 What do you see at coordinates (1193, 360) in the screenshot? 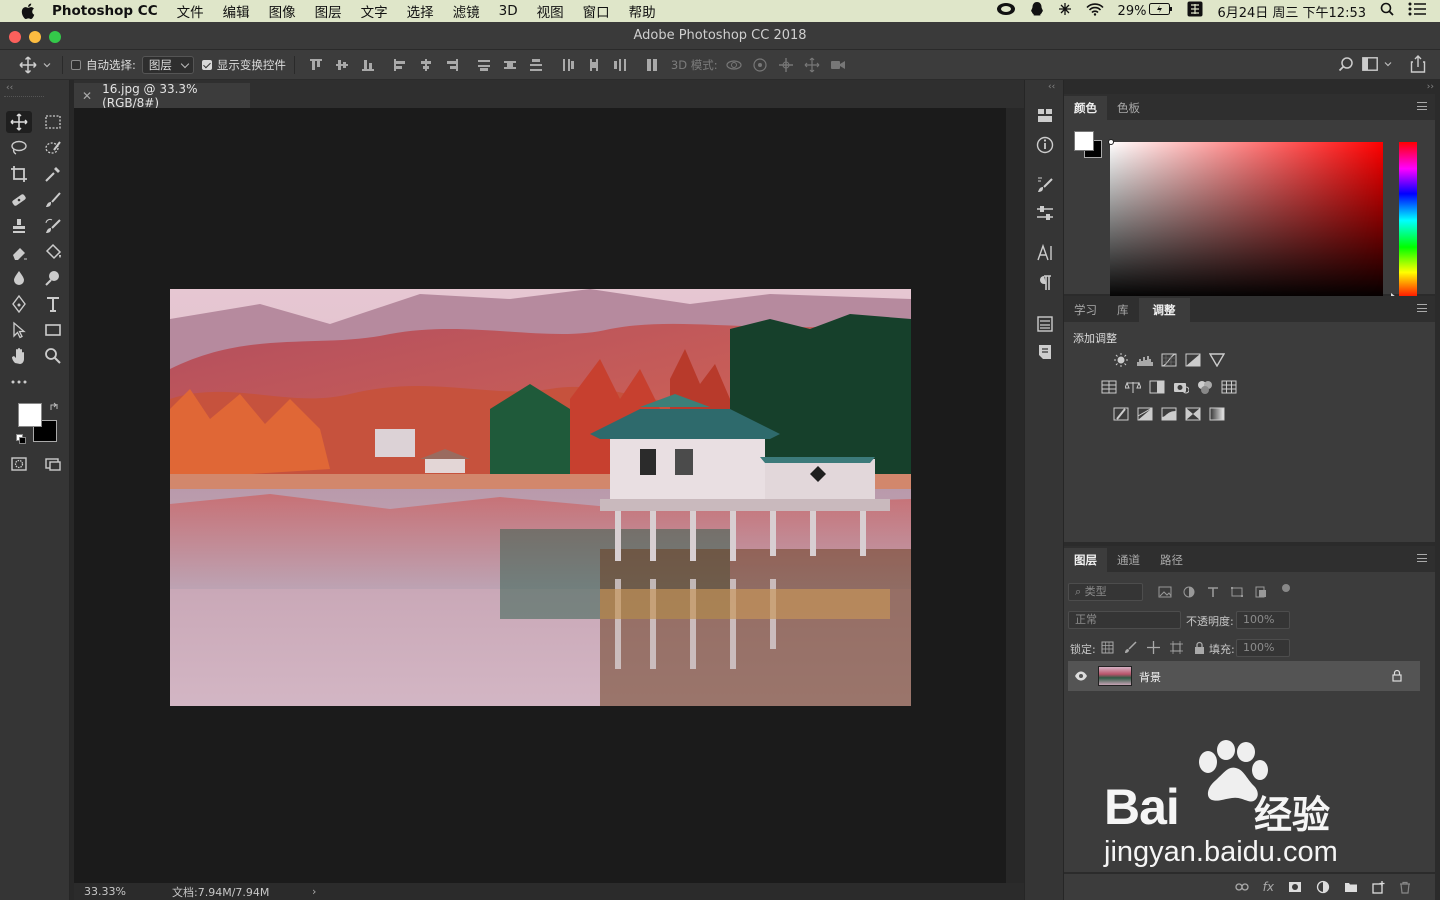
I see `exposure-icon` at bounding box center [1193, 360].